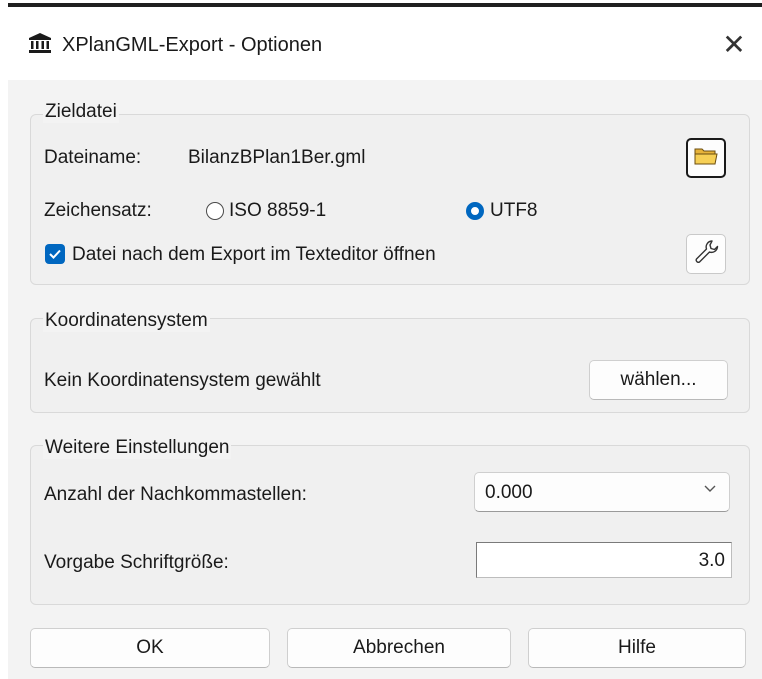  What do you see at coordinates (509, 492) in the screenshot?
I see `decimals-select-value: 0.000` at bounding box center [509, 492].